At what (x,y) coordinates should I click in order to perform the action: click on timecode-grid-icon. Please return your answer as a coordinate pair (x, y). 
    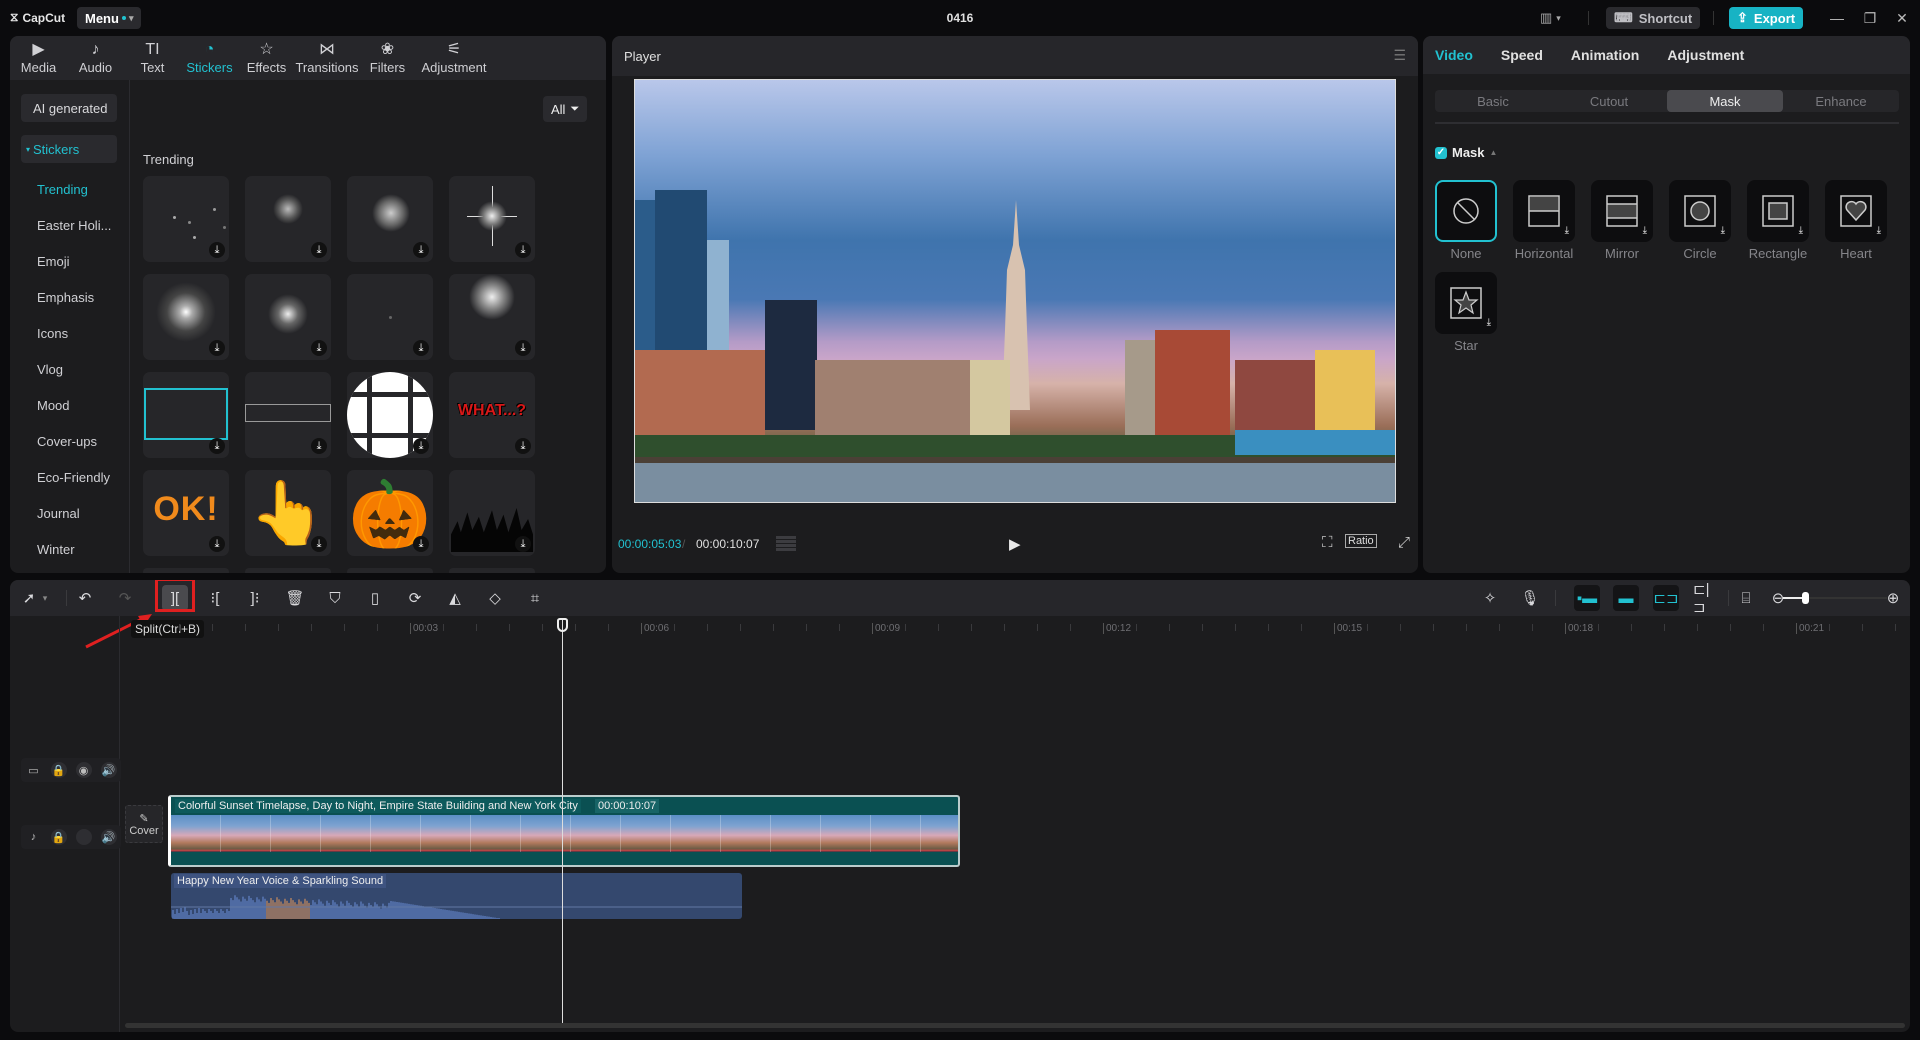
    Looking at the image, I should click on (786, 544).